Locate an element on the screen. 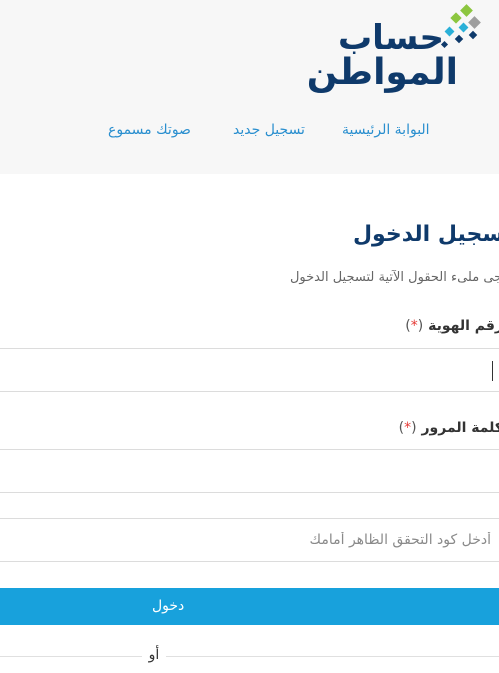  nav-link-home-portal: البوابة الرئيسية is located at coordinates (386, 130).